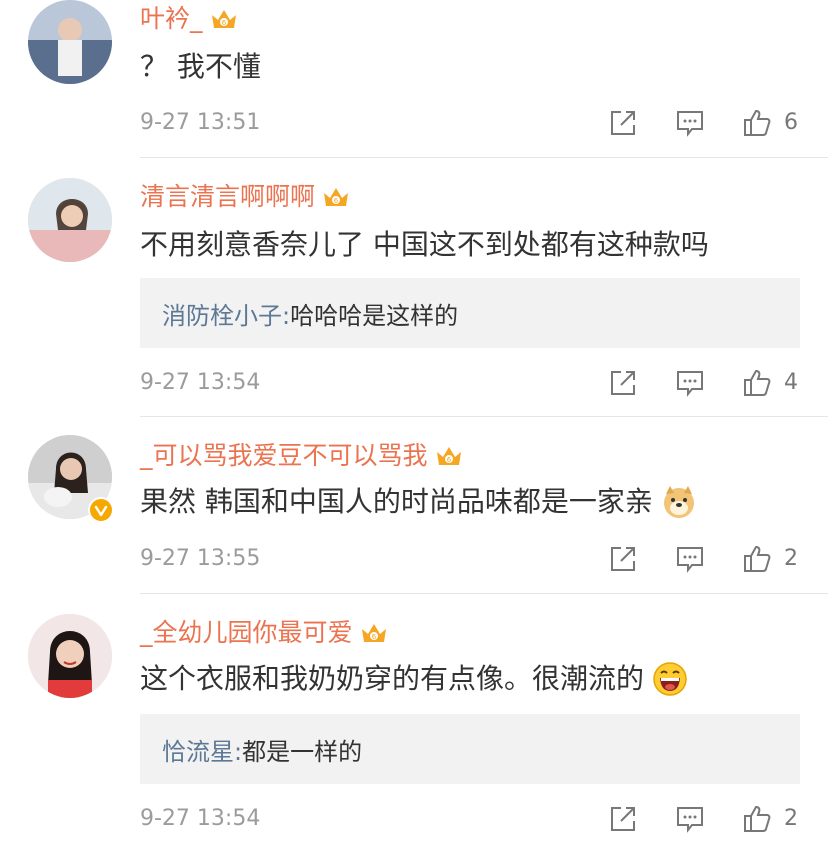  I want to click on verified-badge, so click(101, 510).